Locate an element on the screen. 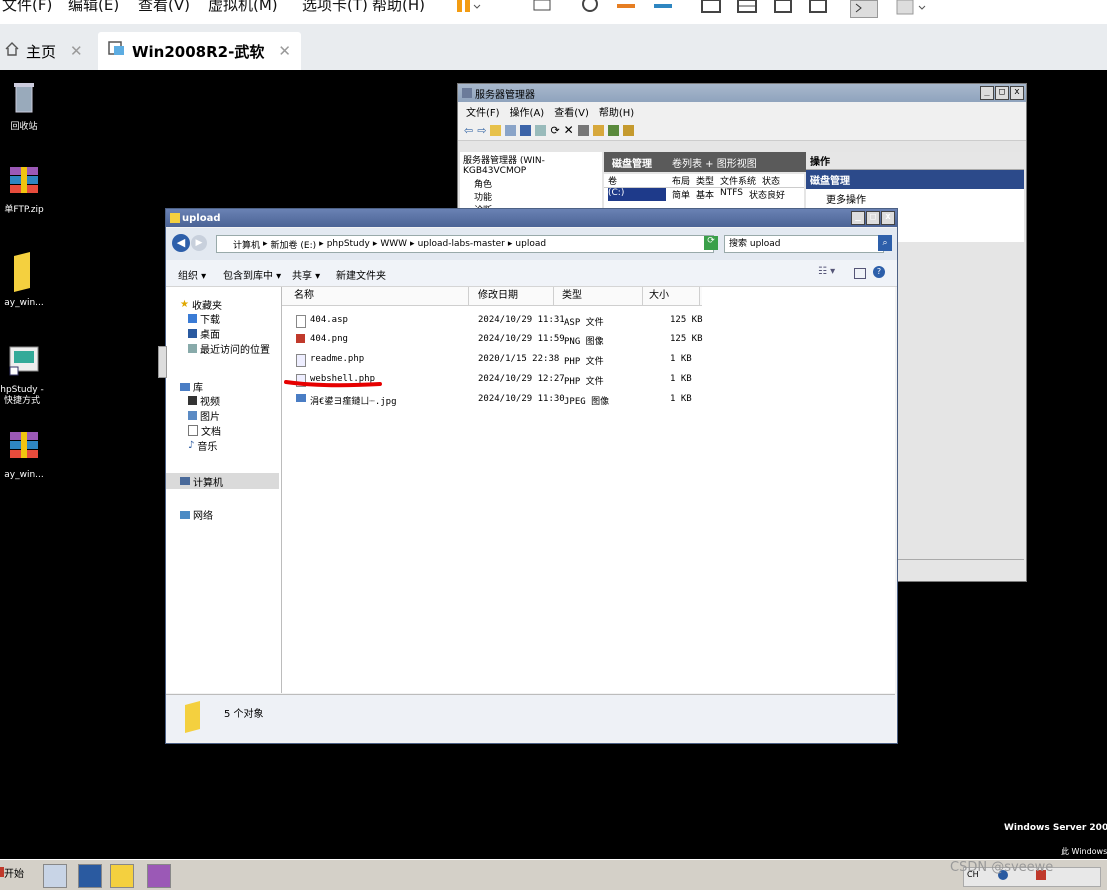  forward-icon: ⇨ is located at coordinates (481, 130).